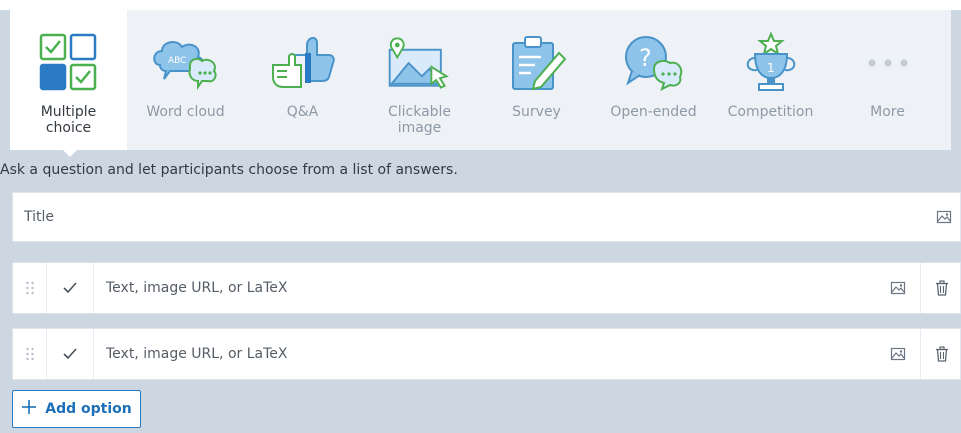 This screenshot has width=961, height=433. Describe the element at coordinates (770, 112) in the screenshot. I see `type-label: Competition` at that location.